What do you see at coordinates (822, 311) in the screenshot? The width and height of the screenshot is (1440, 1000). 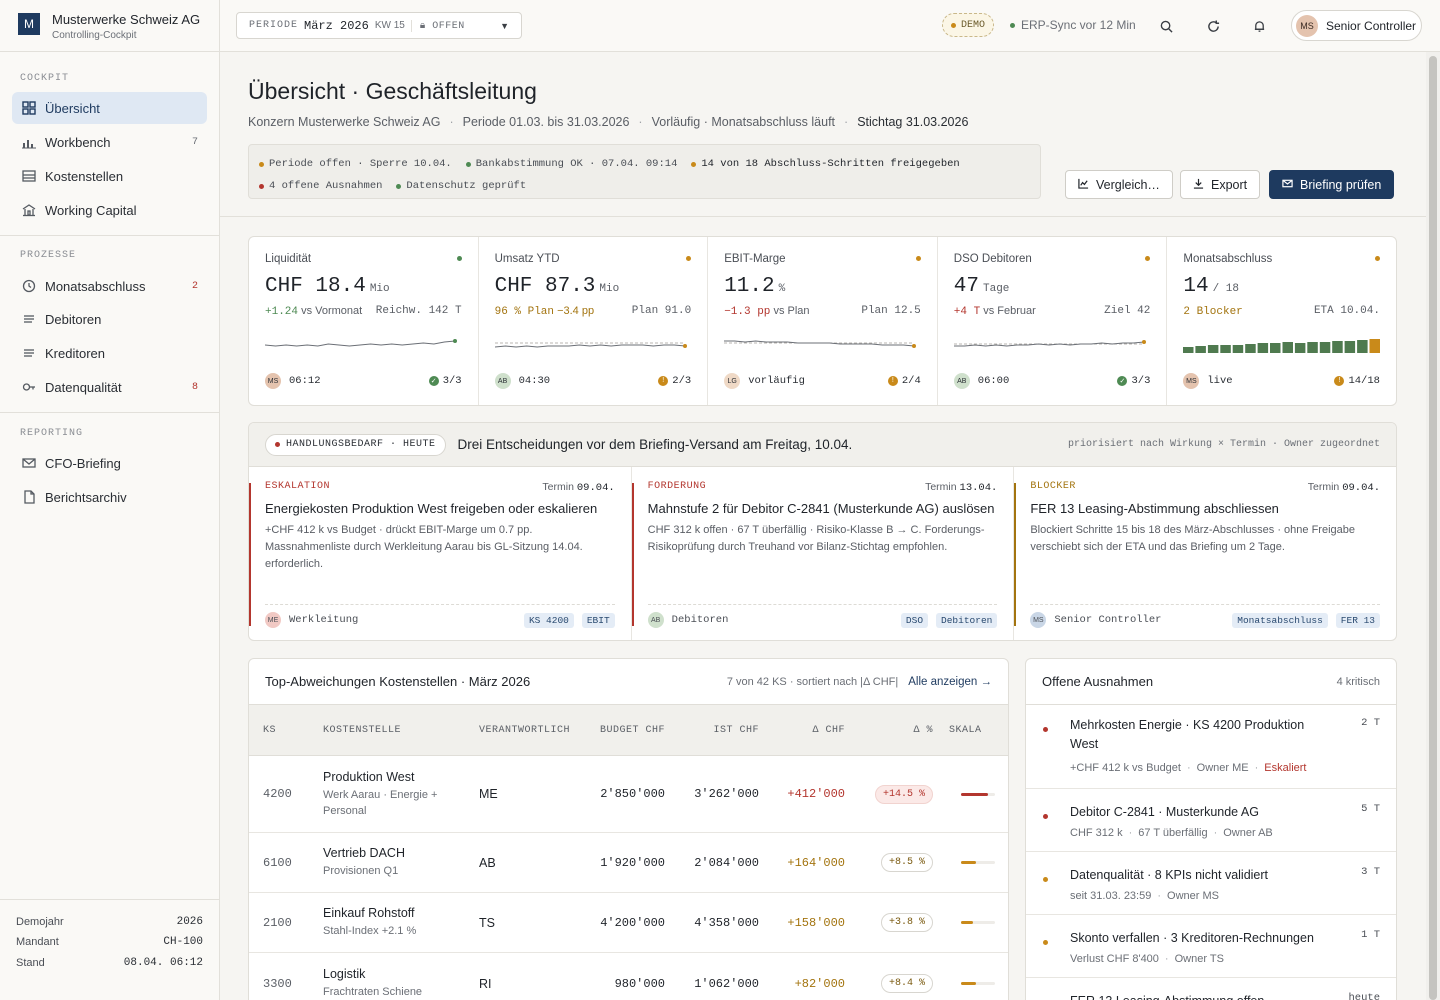 I see `kpi-compare: −1.3 pp vs Plan Plan 12.5` at bounding box center [822, 311].